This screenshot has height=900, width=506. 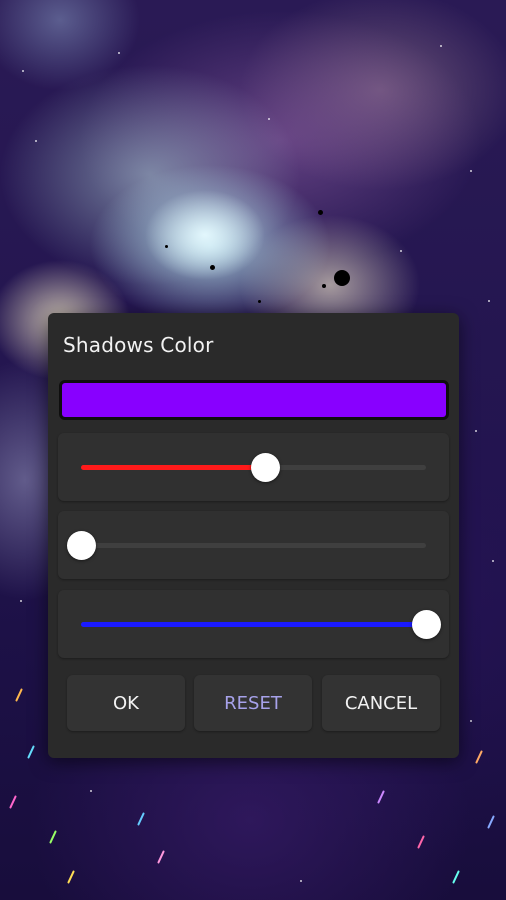 I want to click on dialog-title: Shadows Color, so click(x=138, y=345).